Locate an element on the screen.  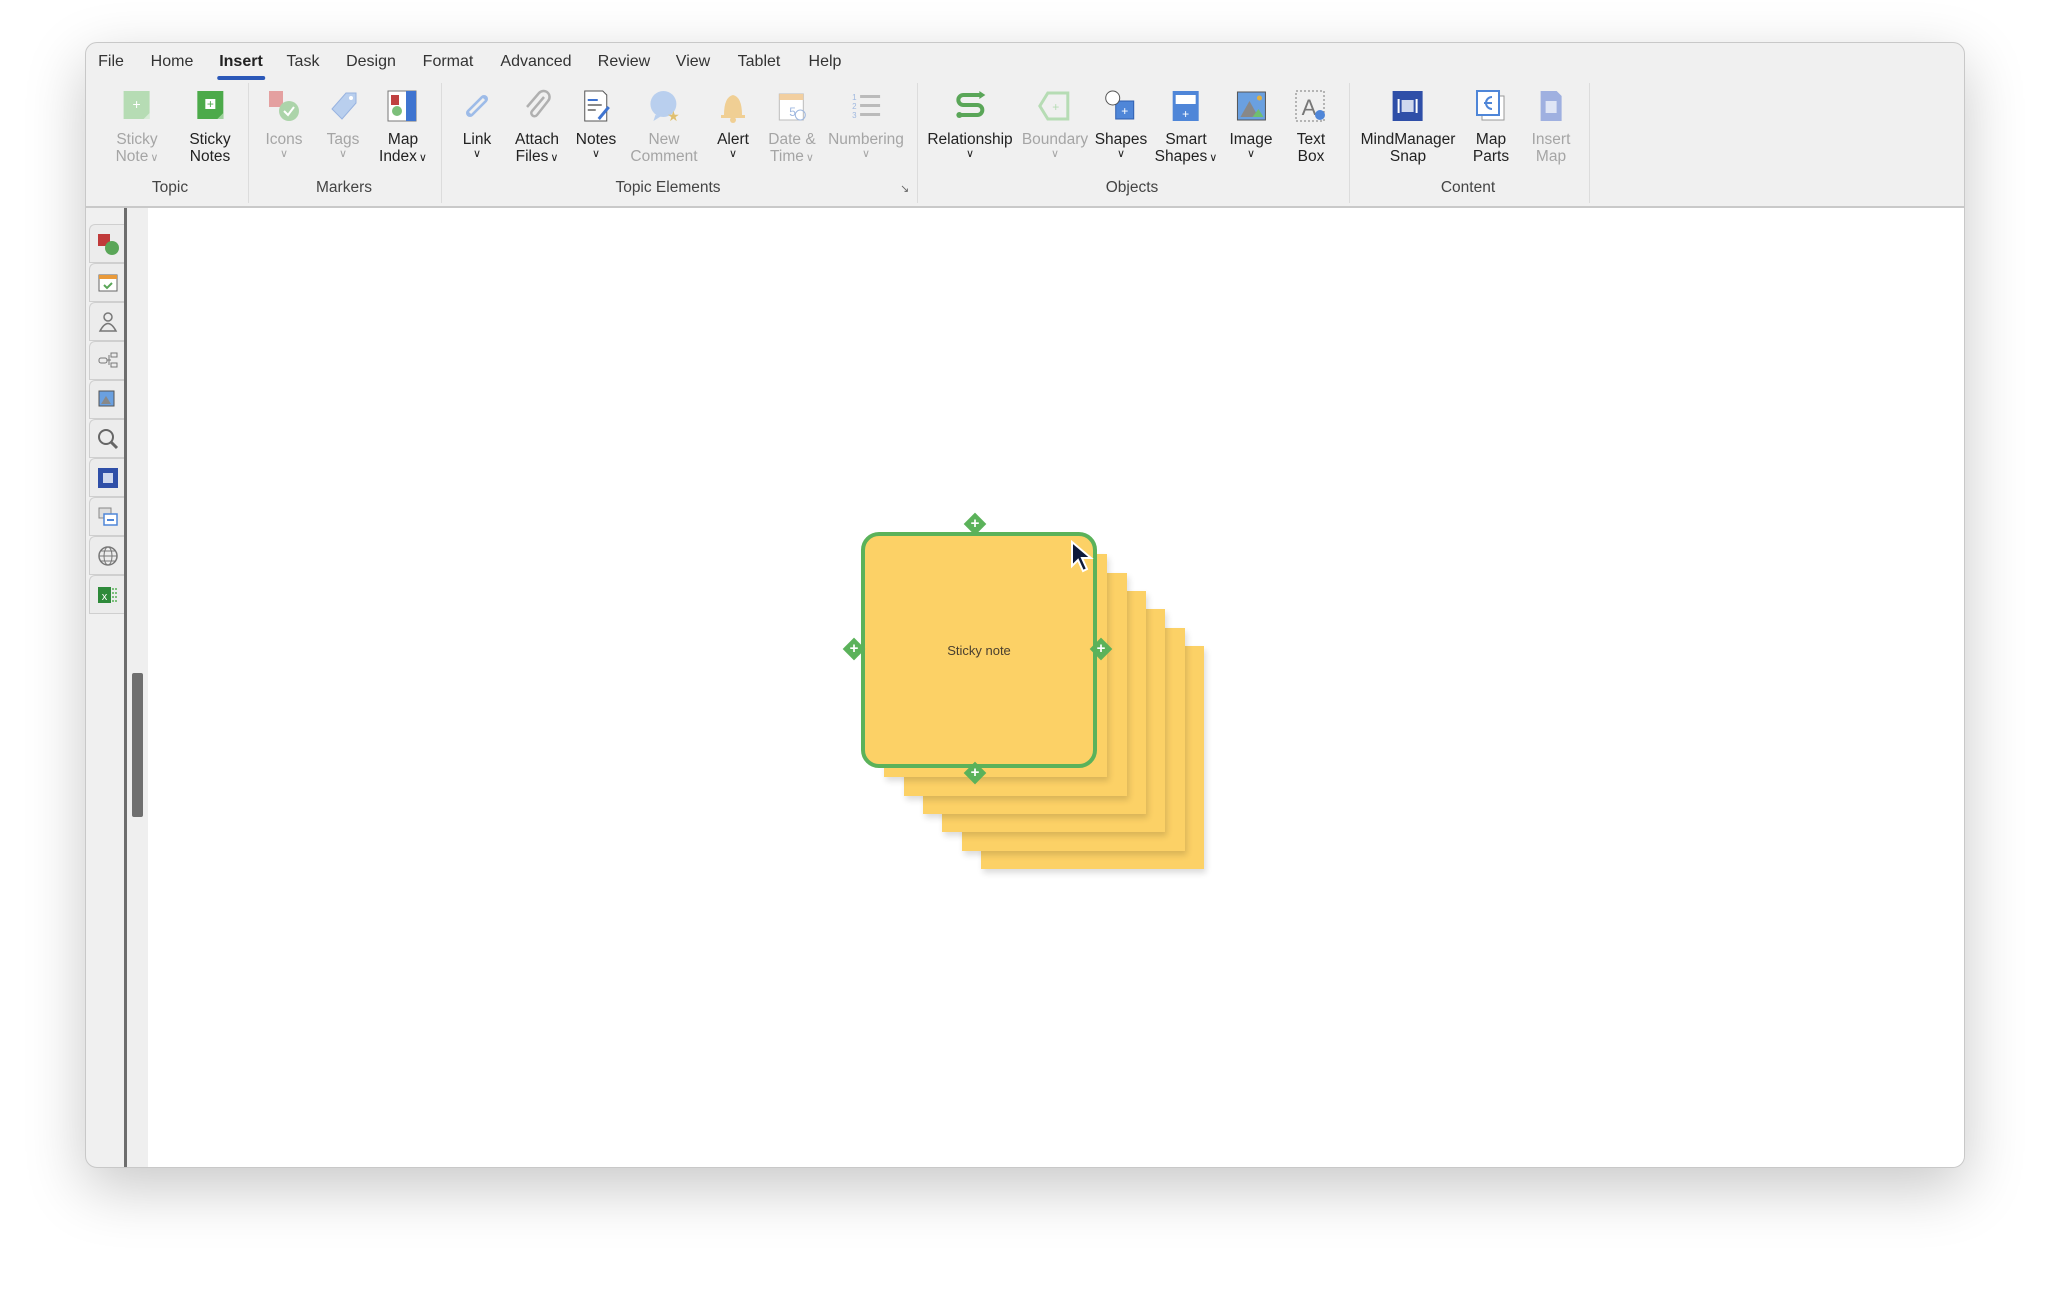
side-tab-browser-globe-icon is located at coordinates (107, 555).